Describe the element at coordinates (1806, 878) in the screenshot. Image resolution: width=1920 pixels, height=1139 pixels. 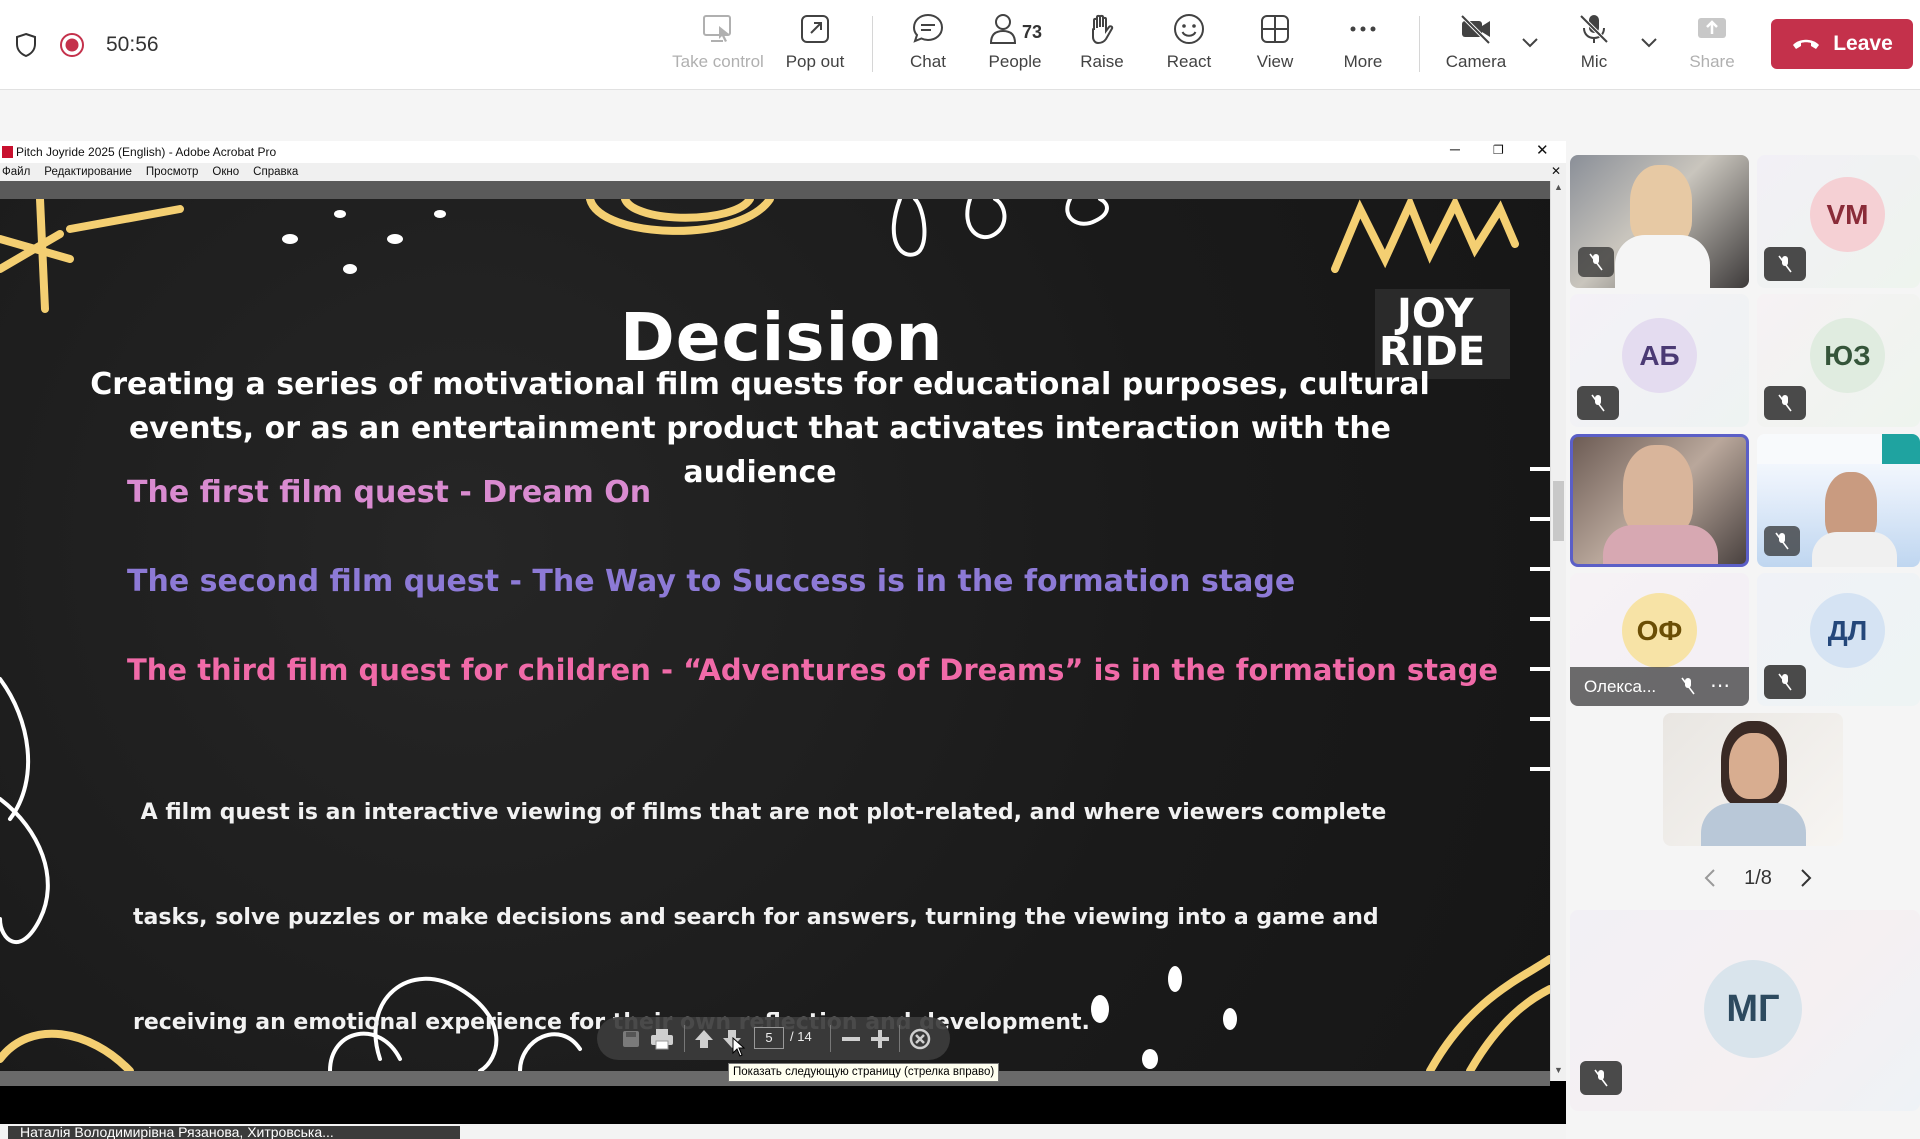
I see `next-page-chevron-icon` at that location.